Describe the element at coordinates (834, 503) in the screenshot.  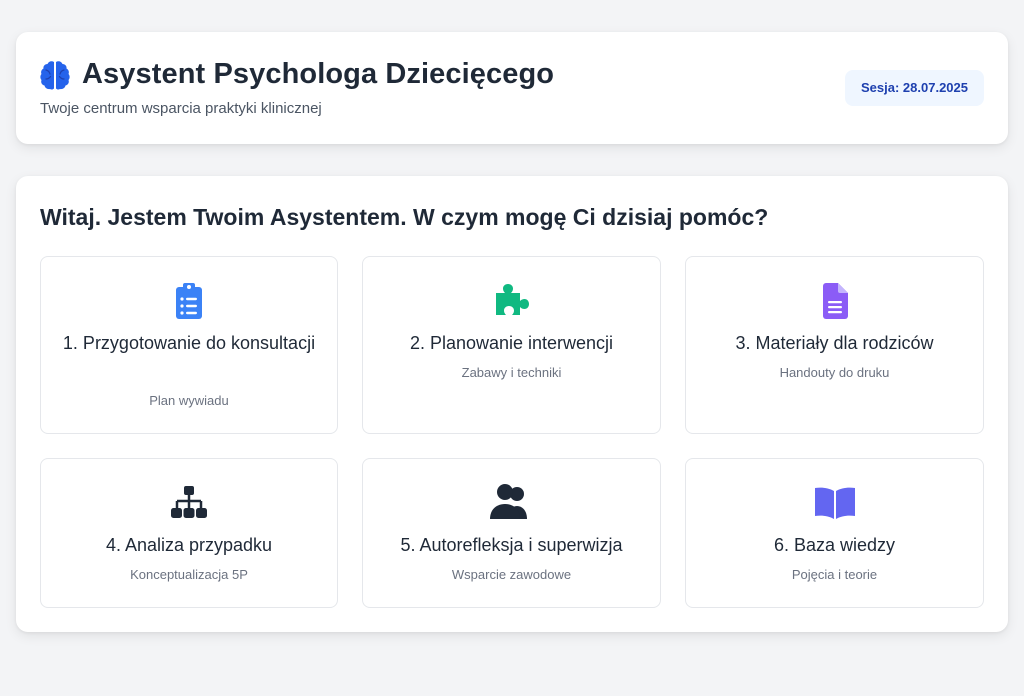
I see `book-open-icon` at that location.